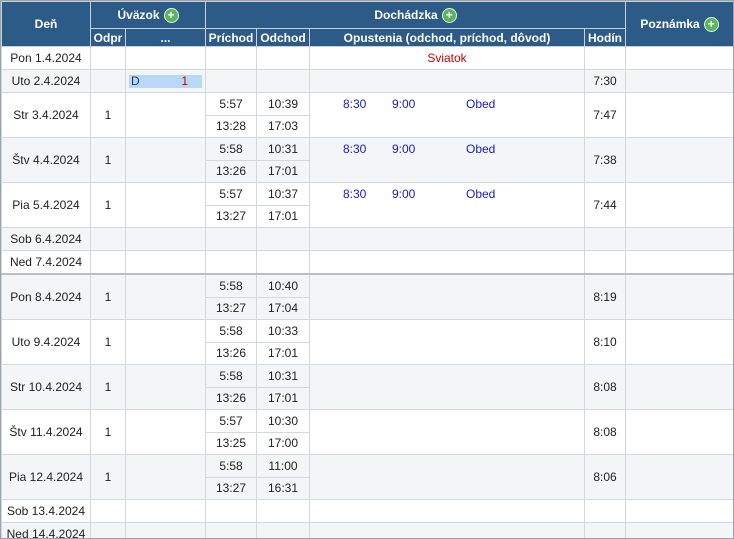 This screenshot has height=539, width=734. What do you see at coordinates (283, 205) in the screenshot?
I see `odchod-cell: 10:37 17:01` at bounding box center [283, 205].